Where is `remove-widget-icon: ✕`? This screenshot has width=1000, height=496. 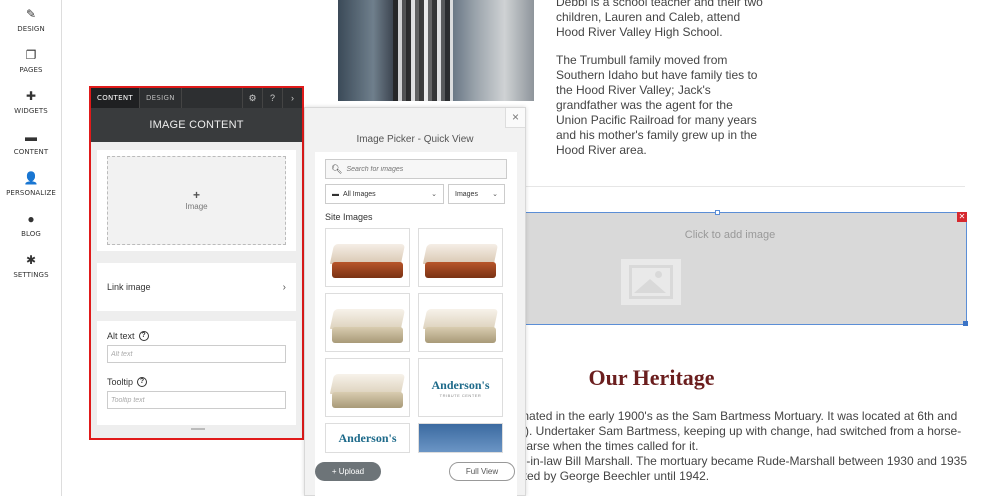
remove-widget-icon: ✕ is located at coordinates (962, 217).